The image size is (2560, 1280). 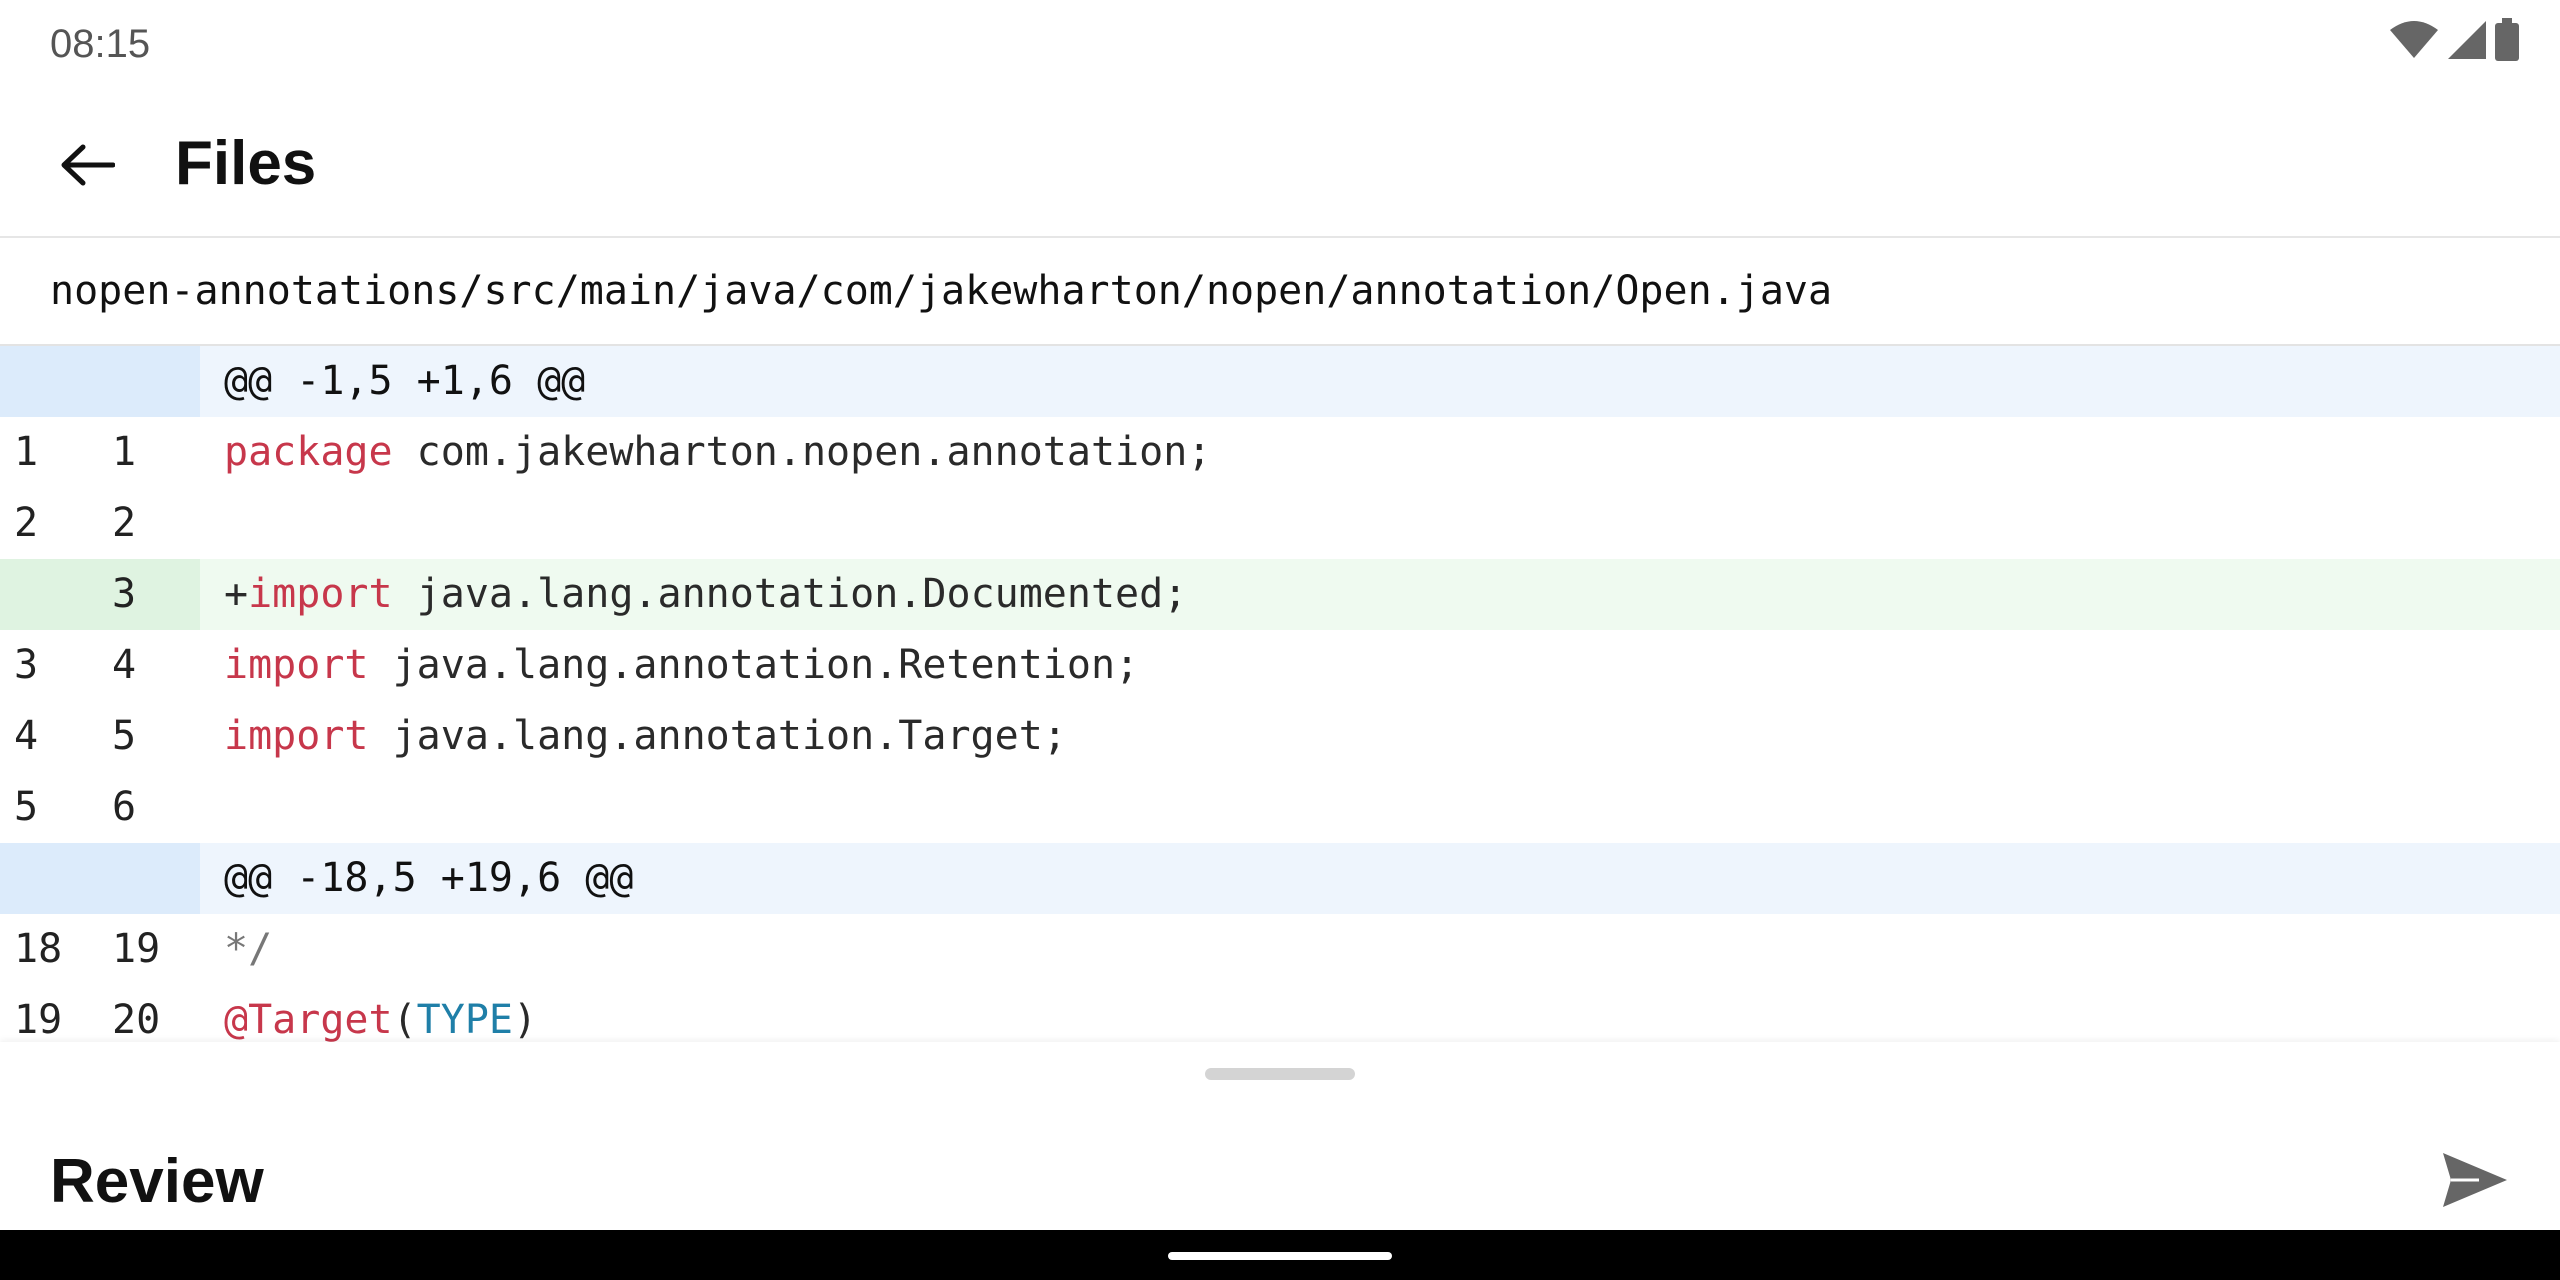 I want to click on code-line: +import java.lang.annotation.Documented;, so click(x=1380, y=594).